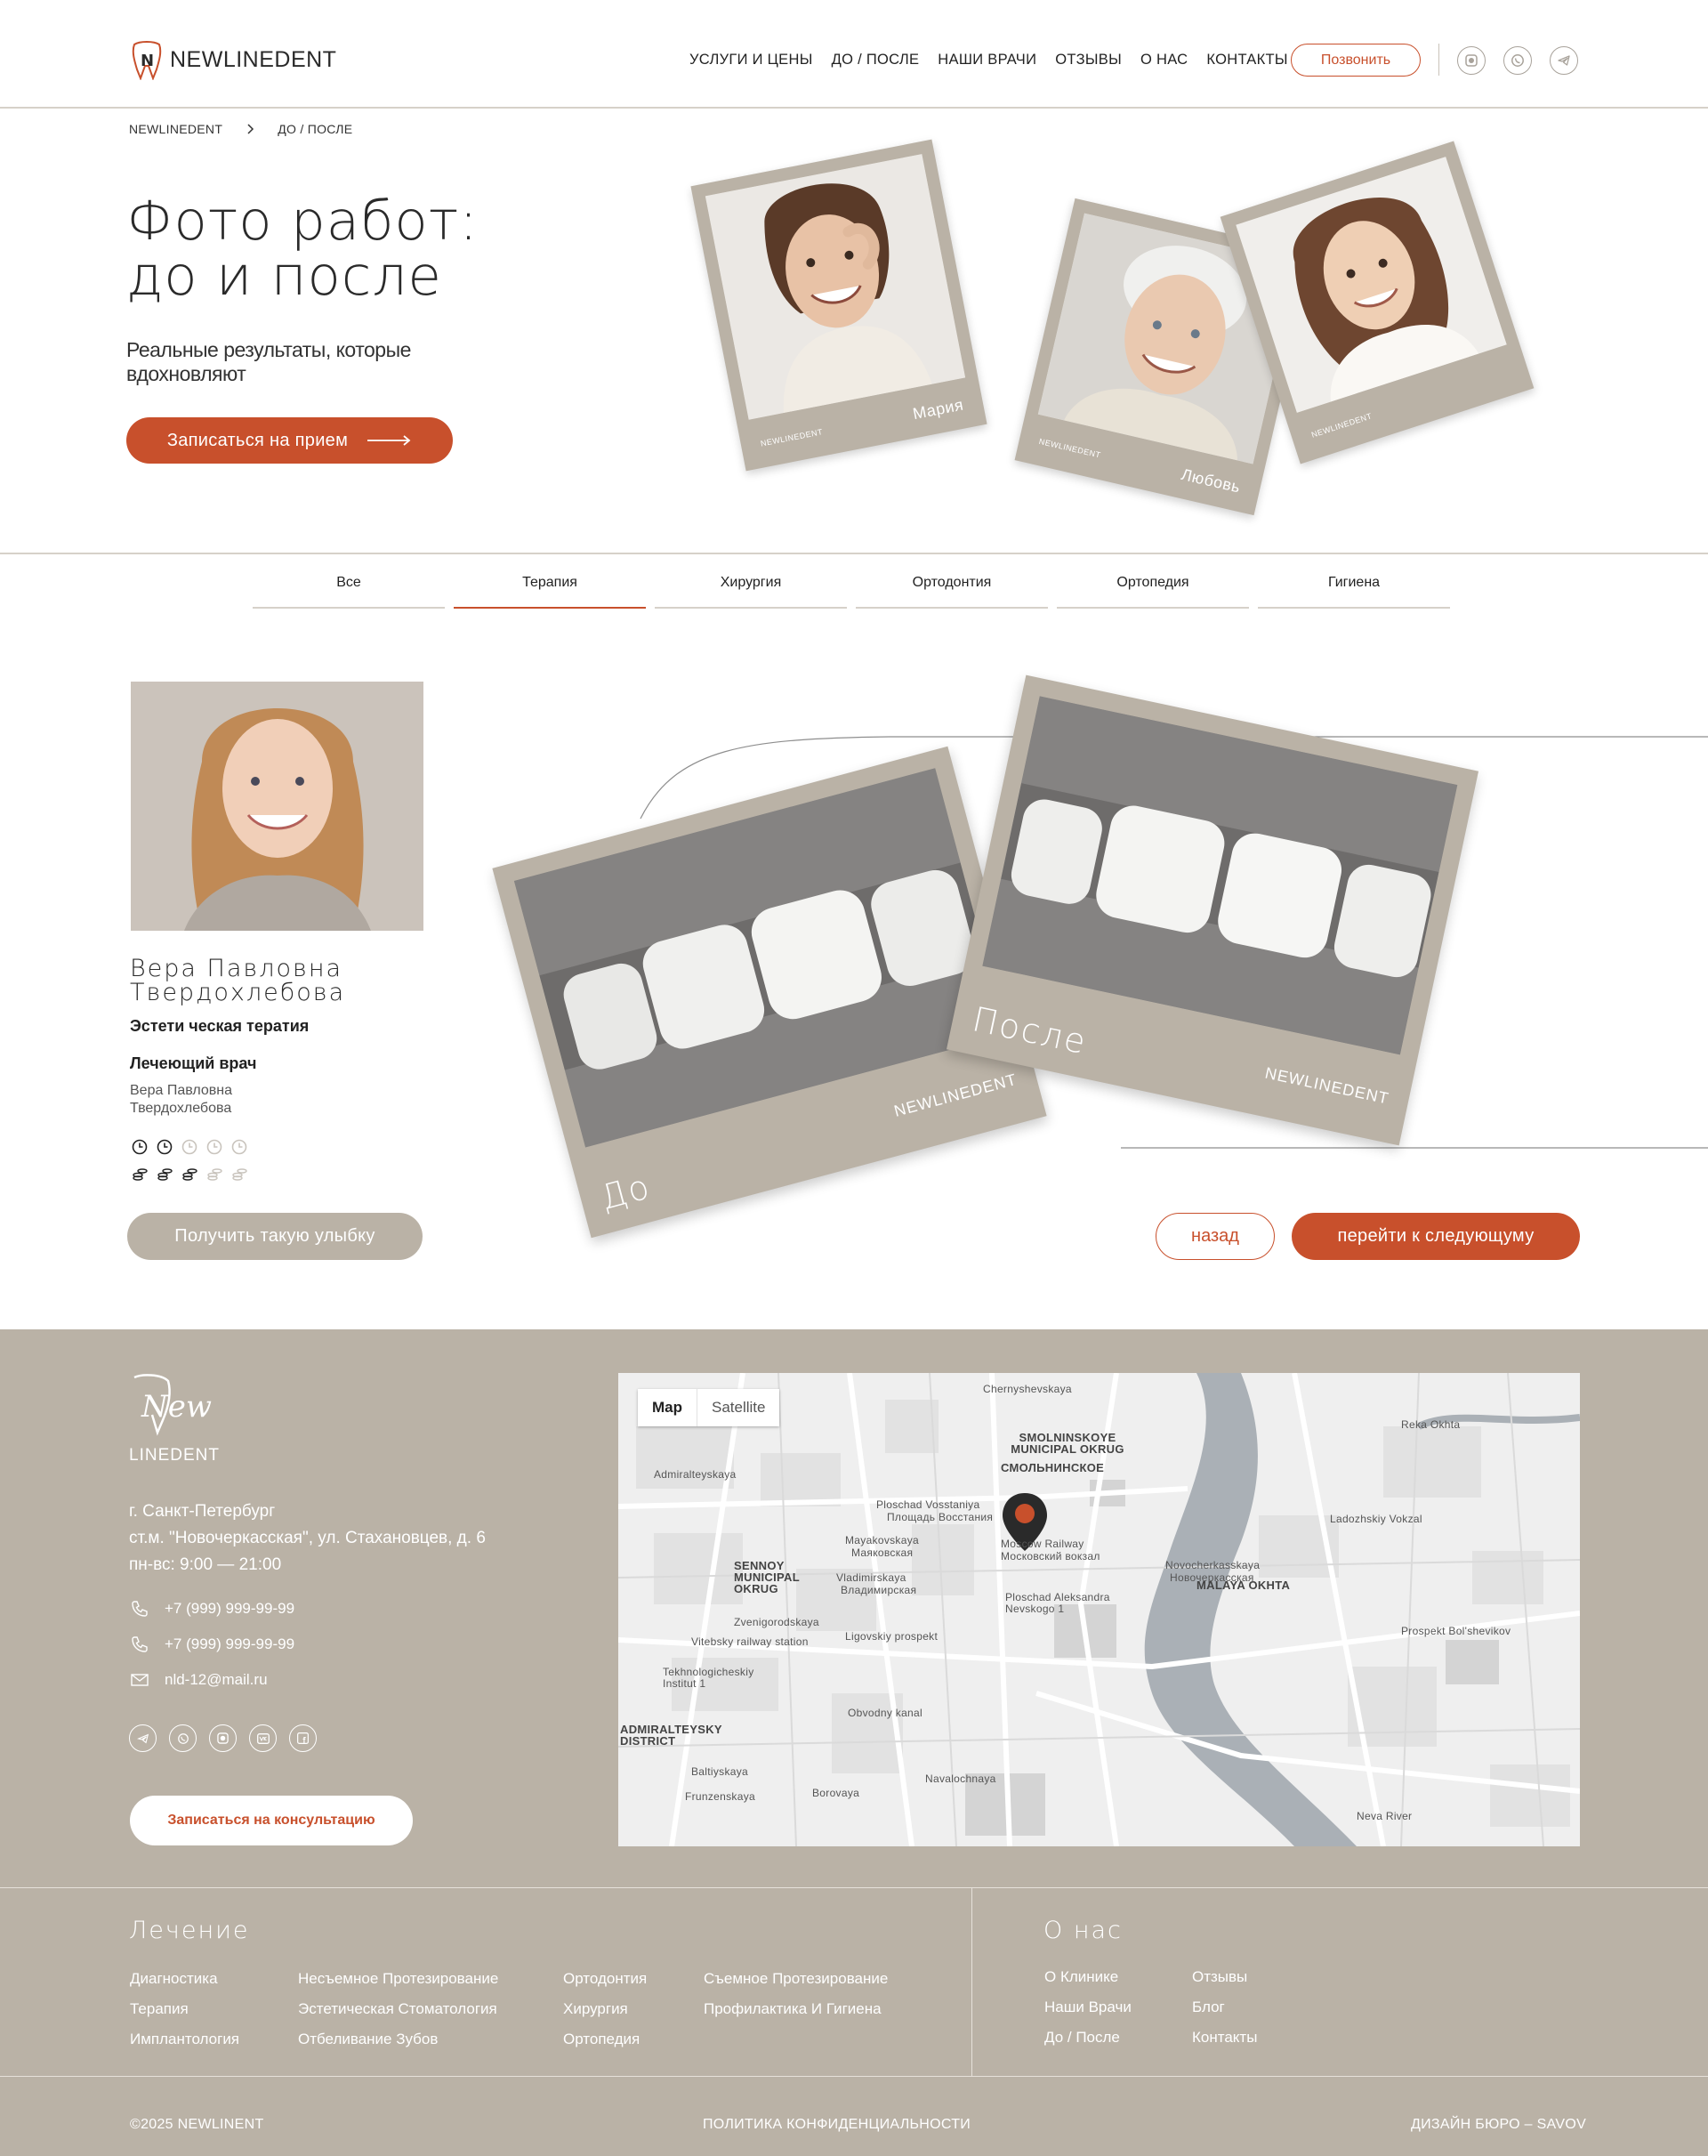  Describe the element at coordinates (837, 2125) in the screenshot. I see `privacy-policy-link: ПОЛИТИКА КОНФИДЕНЦИАЛЬНОСТИ` at that location.